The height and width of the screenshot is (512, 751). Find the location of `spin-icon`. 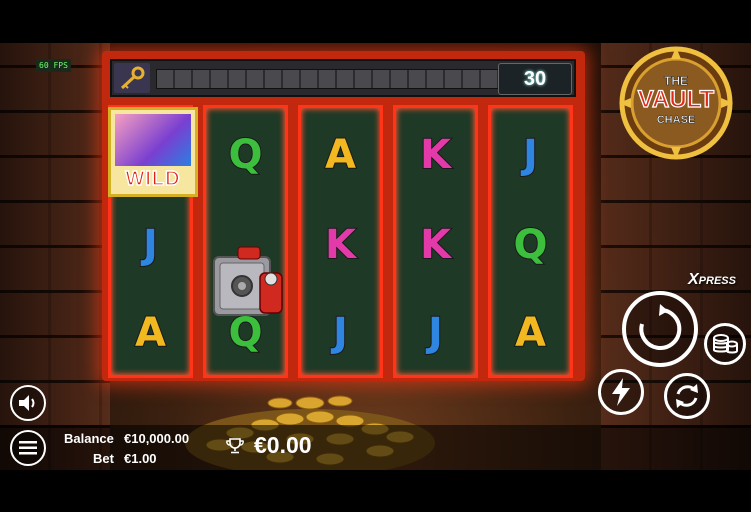

spin-icon is located at coordinates (660, 327).